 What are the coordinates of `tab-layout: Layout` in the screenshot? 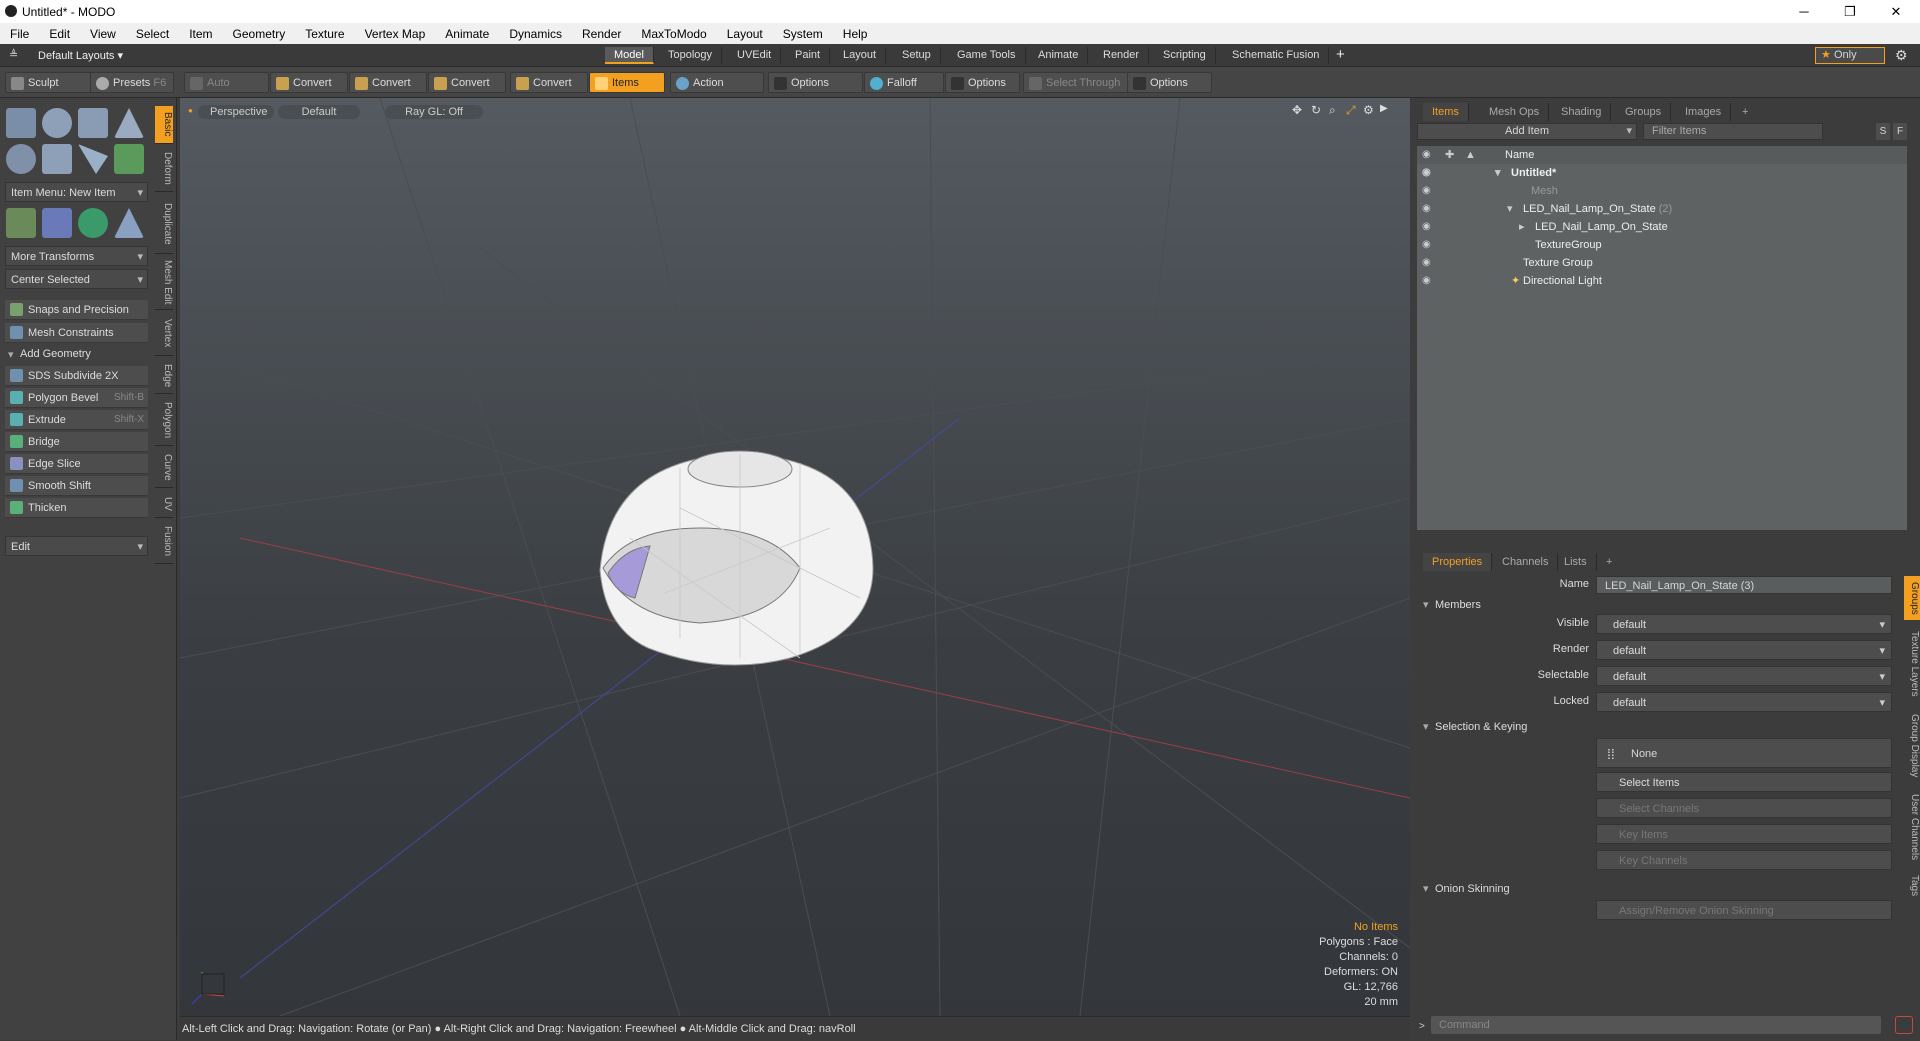 It's located at (860, 55).